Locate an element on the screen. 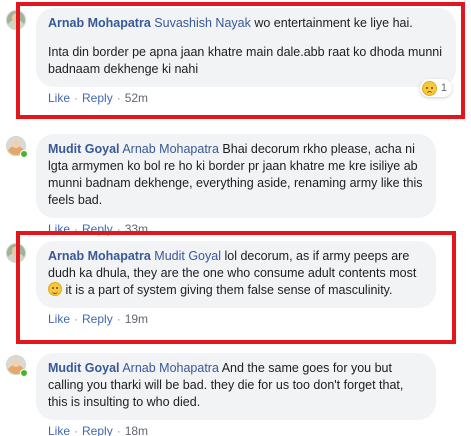  reaction-count: 1 is located at coordinates (435, 88).